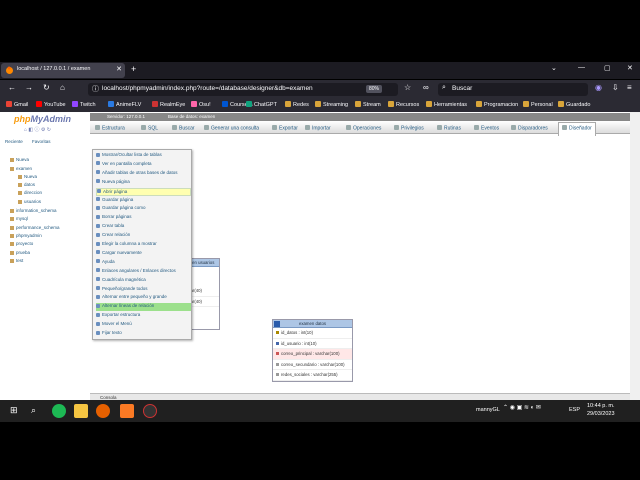  I want to click on bookmark-item: Gmail, so click(17, 104).